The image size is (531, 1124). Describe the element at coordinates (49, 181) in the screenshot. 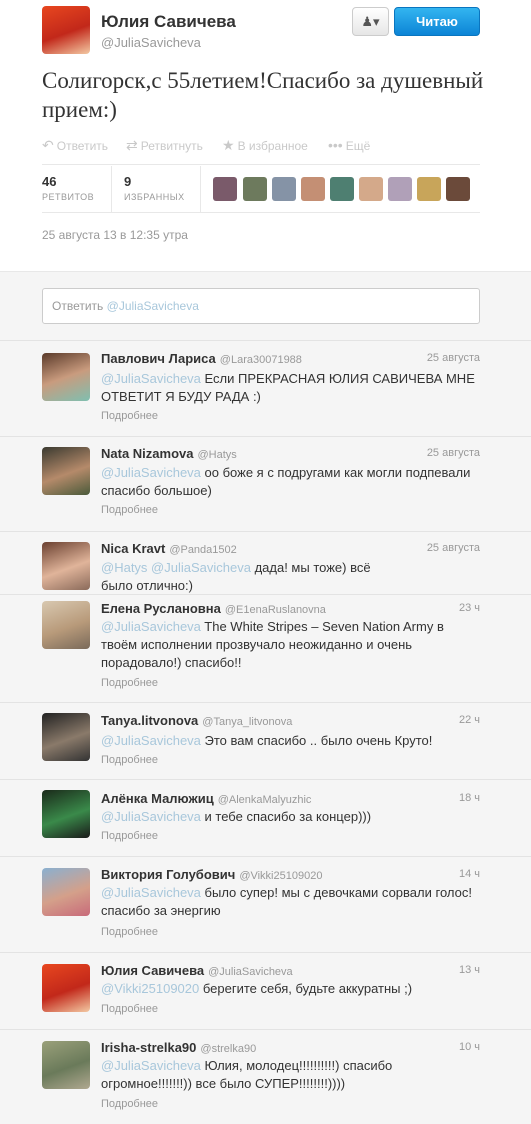

I see `retweets-count: 46` at that location.